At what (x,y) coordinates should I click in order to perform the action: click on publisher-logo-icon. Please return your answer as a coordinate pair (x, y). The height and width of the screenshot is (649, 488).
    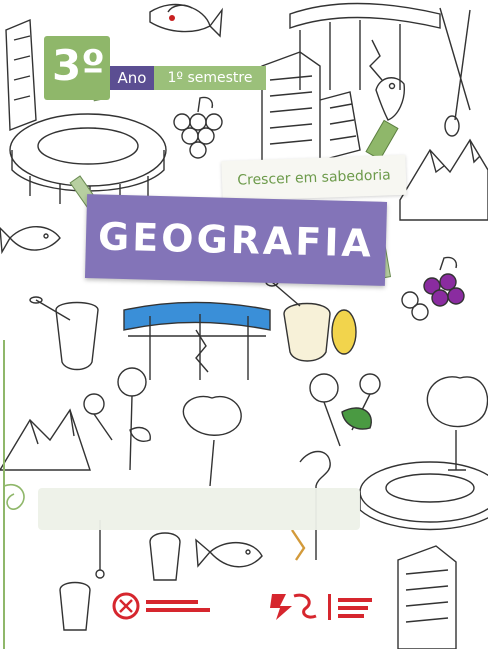
    Looking at the image, I should click on (161, 606).